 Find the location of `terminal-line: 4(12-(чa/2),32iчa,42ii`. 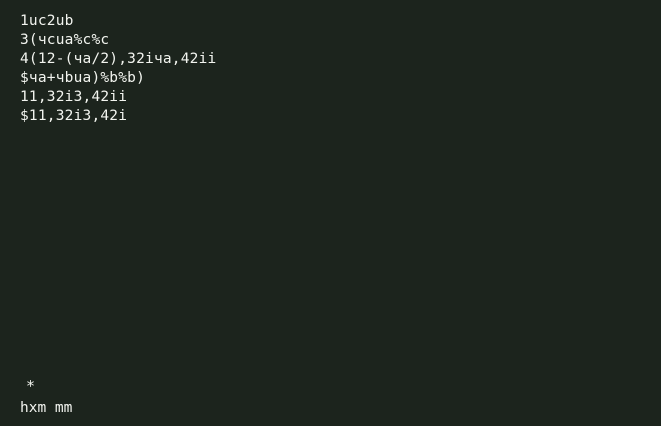

terminal-line: 4(12-(чa/2),32iчa,42ii is located at coordinates (118, 59).